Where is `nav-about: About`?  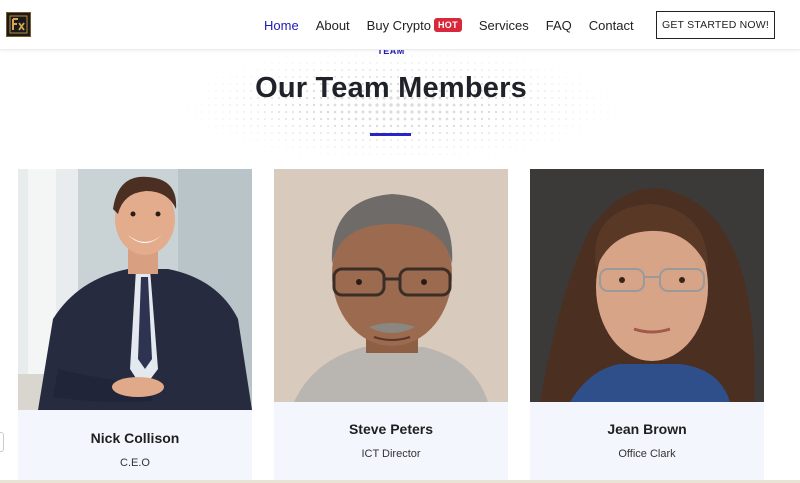
nav-about: About is located at coordinates (333, 25).